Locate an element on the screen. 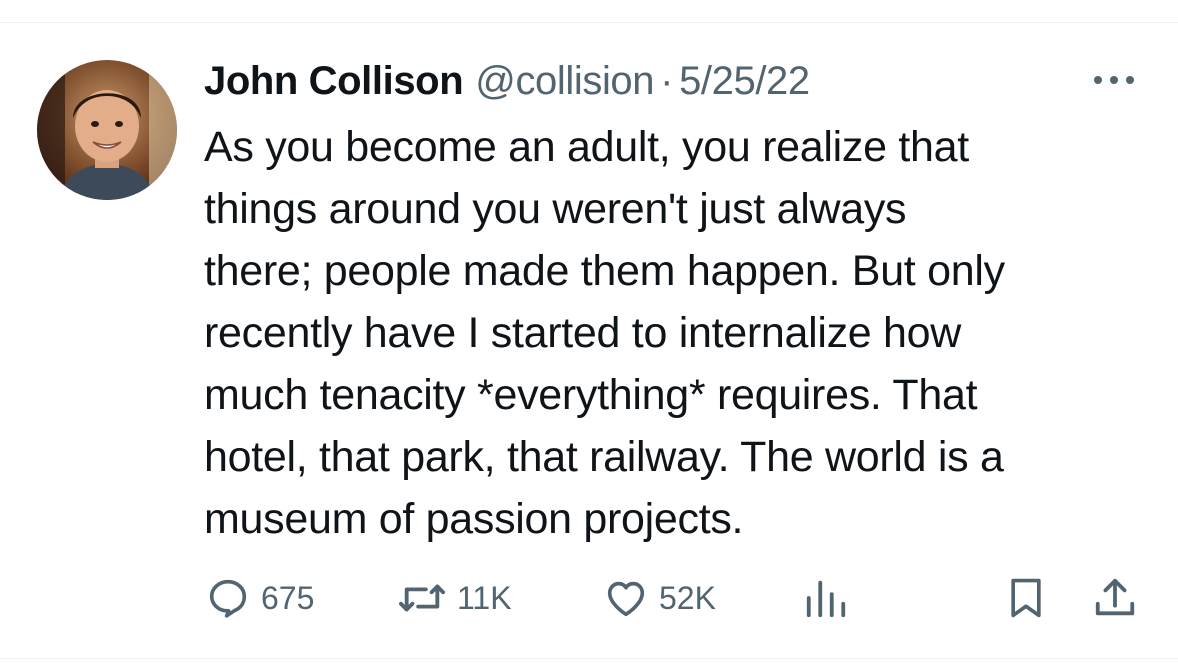 The image size is (1178, 663). tweet-text-line: things around you weren't just always is located at coordinates (555, 209).